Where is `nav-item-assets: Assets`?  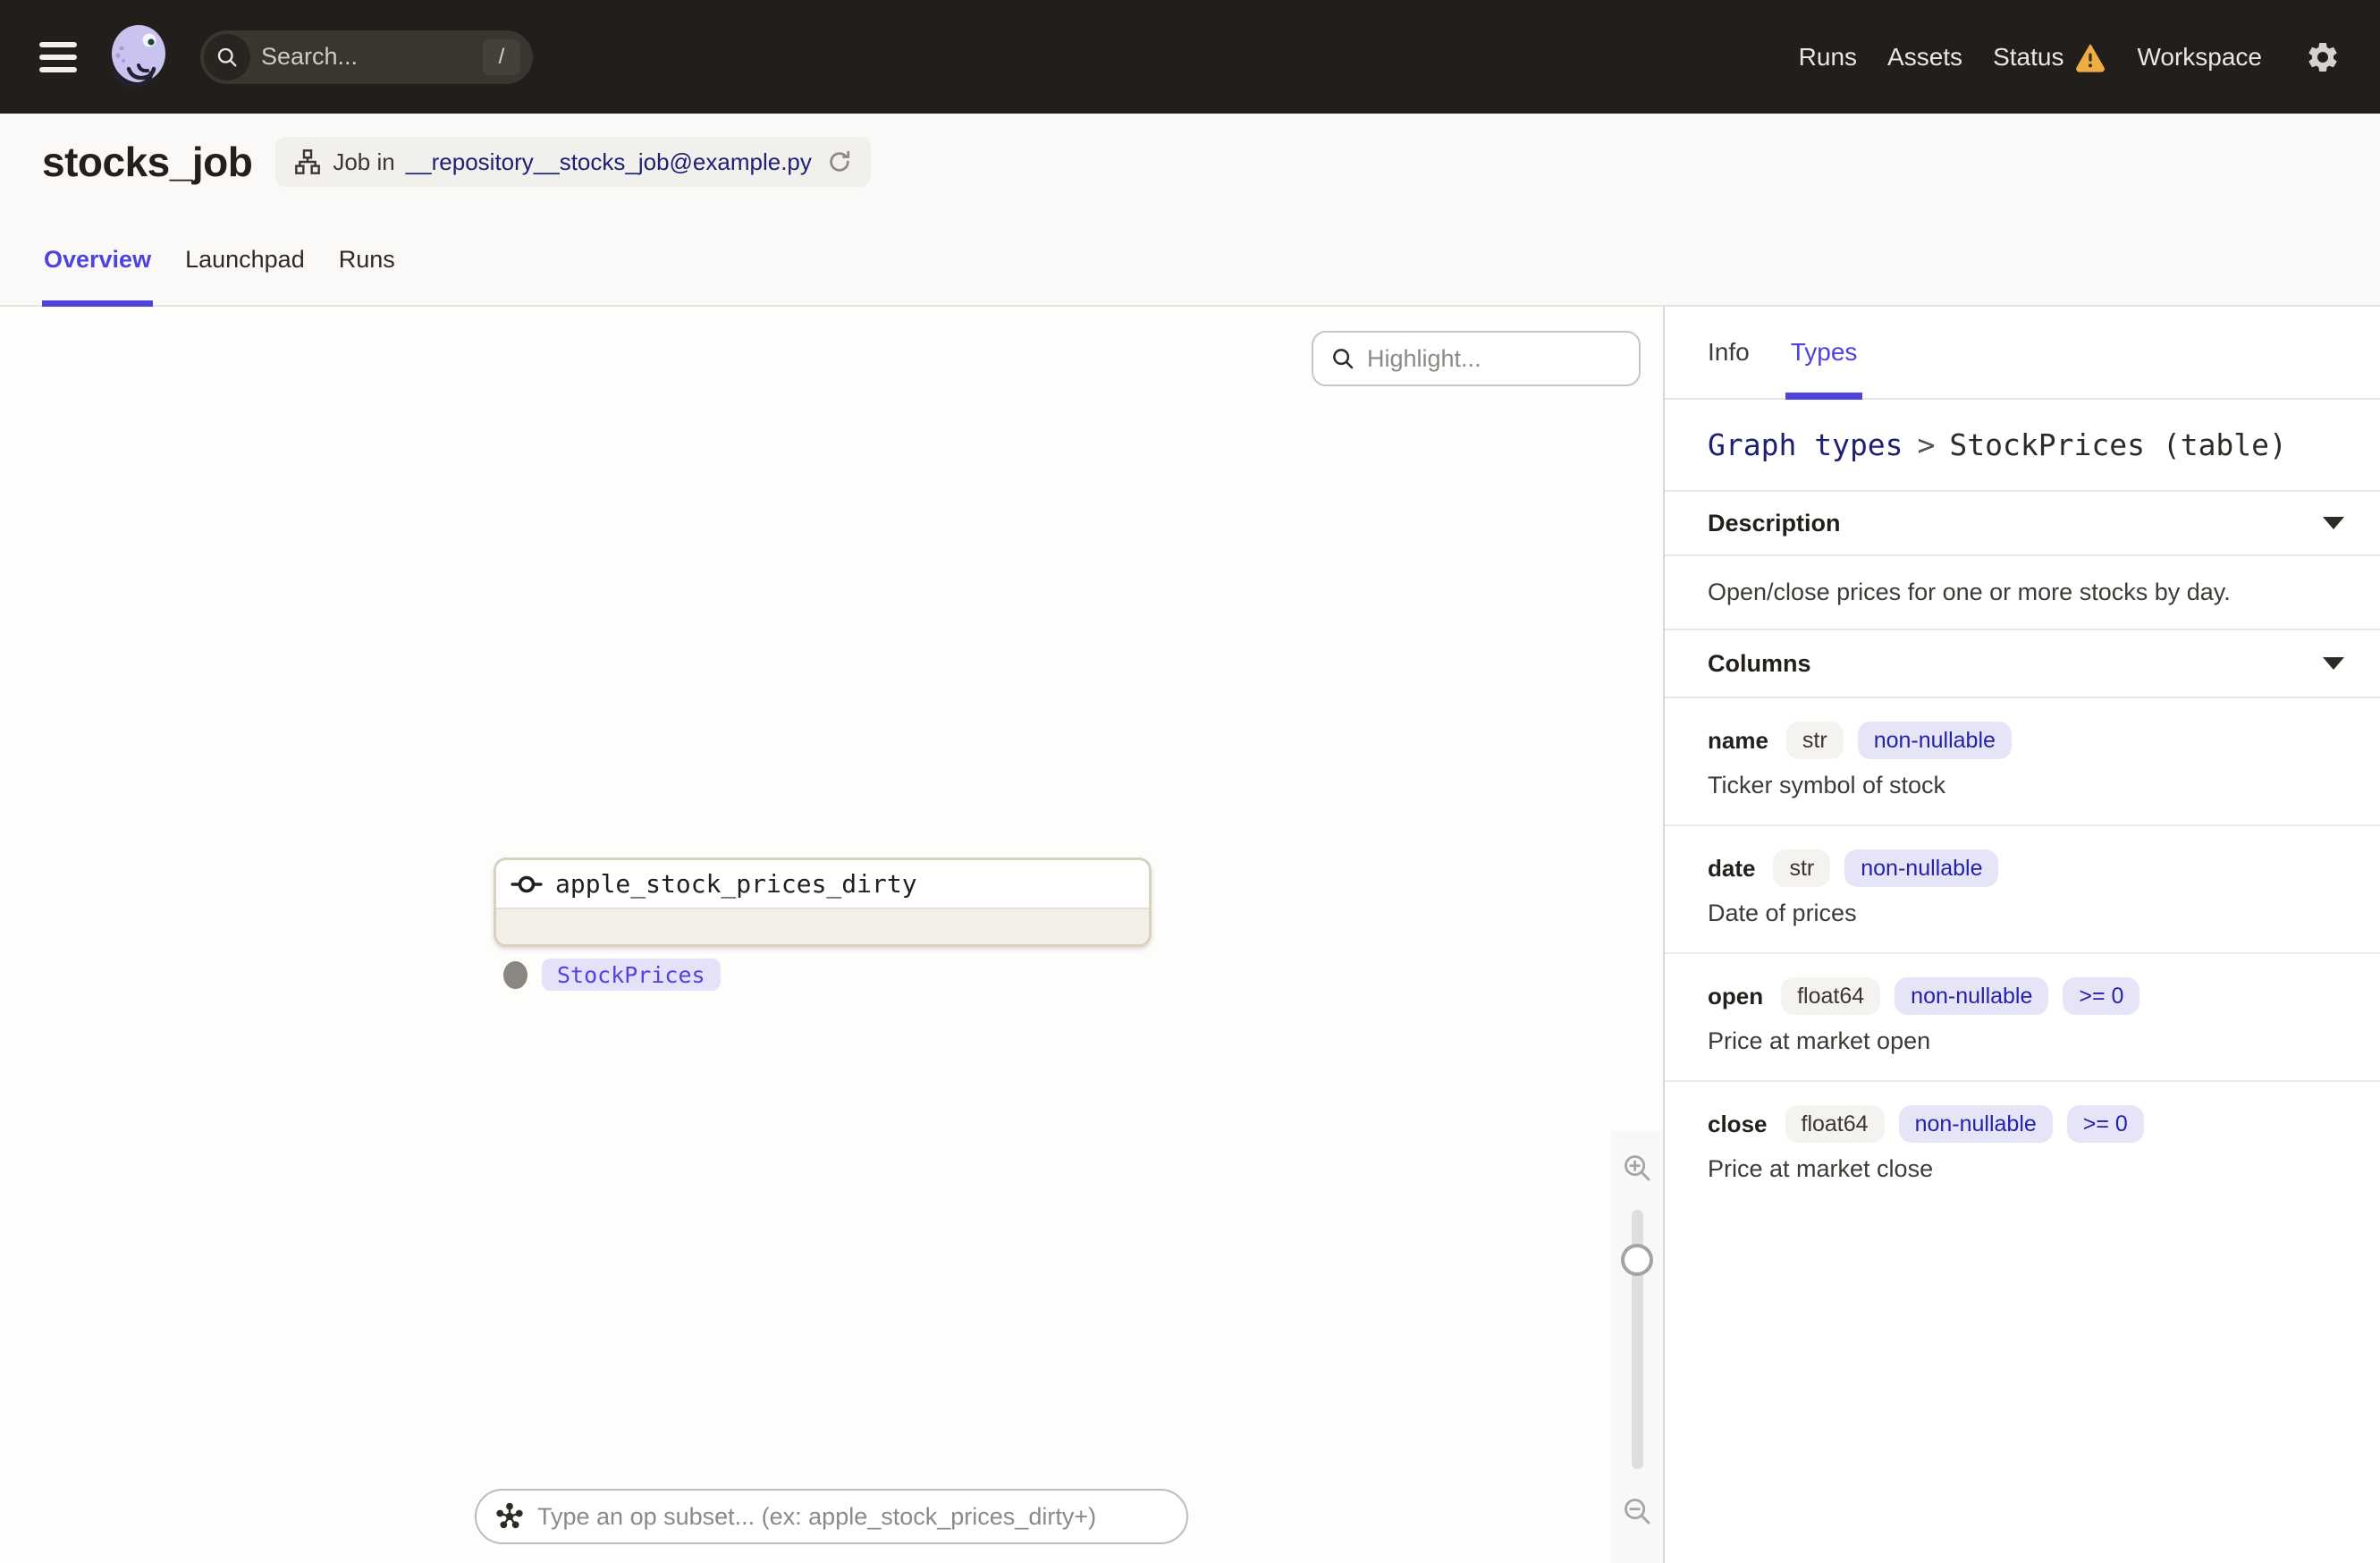
nav-item-assets: Assets is located at coordinates (1924, 57).